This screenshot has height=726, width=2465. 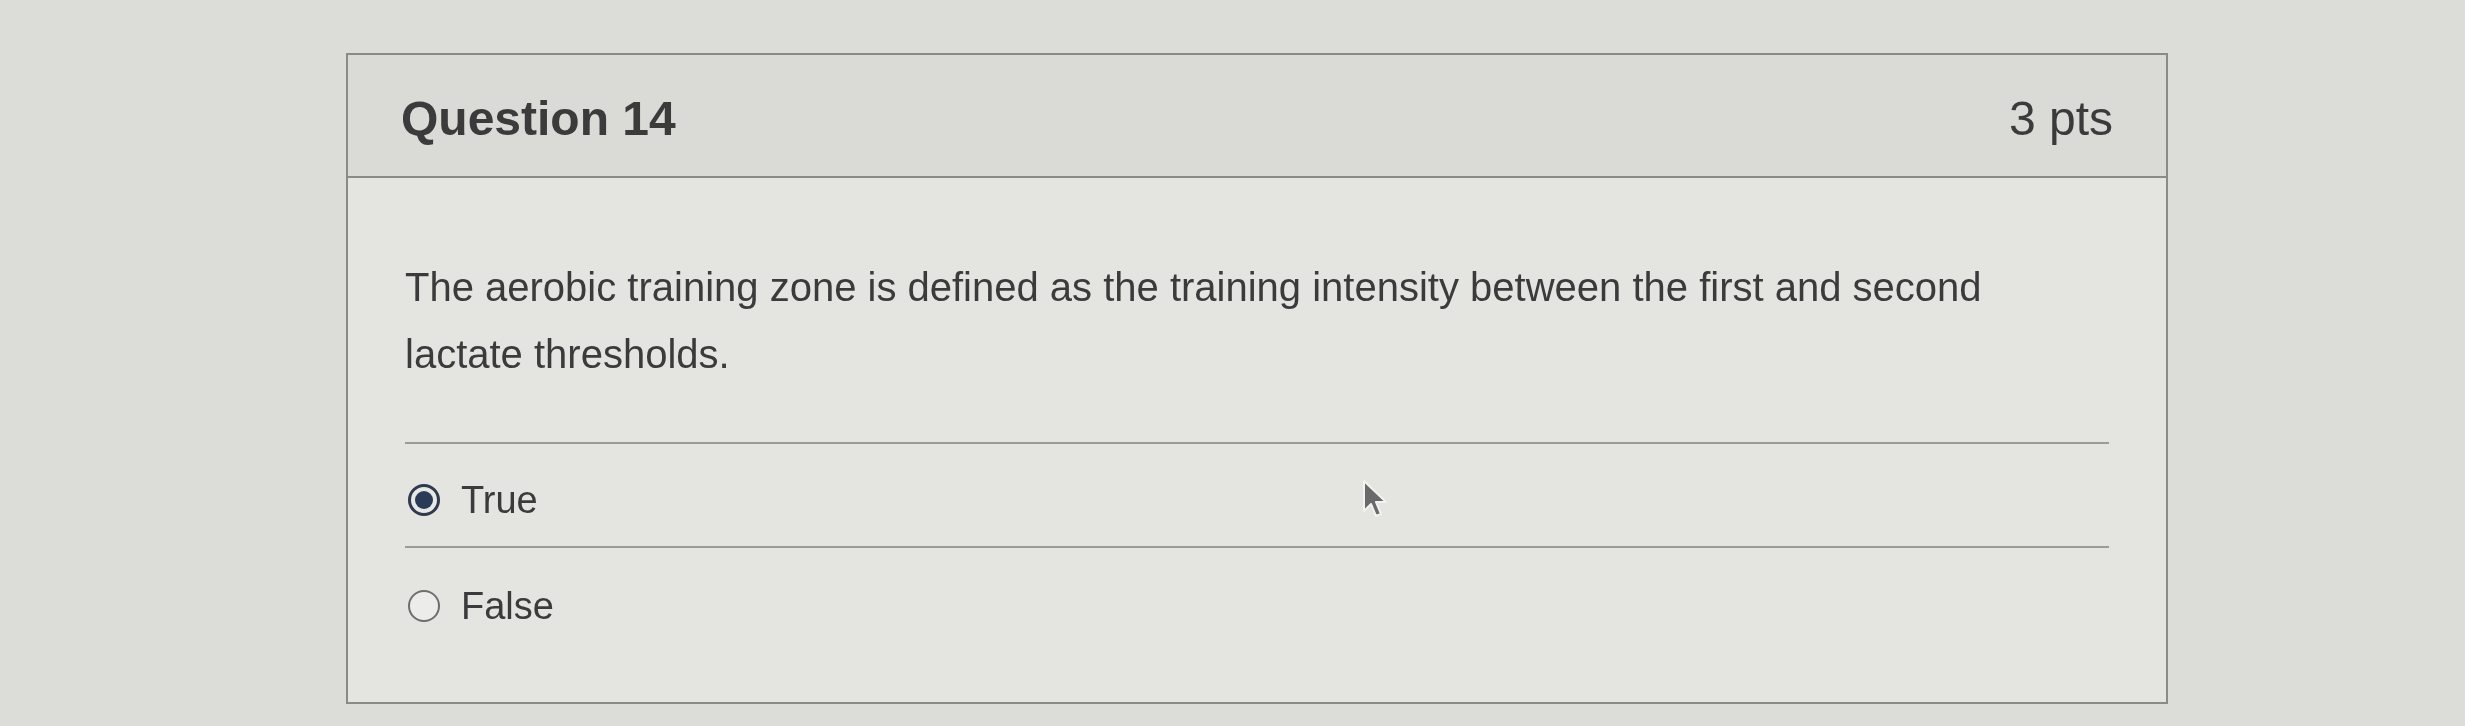 What do you see at coordinates (1375, 499) in the screenshot?
I see `cursor-icon` at bounding box center [1375, 499].